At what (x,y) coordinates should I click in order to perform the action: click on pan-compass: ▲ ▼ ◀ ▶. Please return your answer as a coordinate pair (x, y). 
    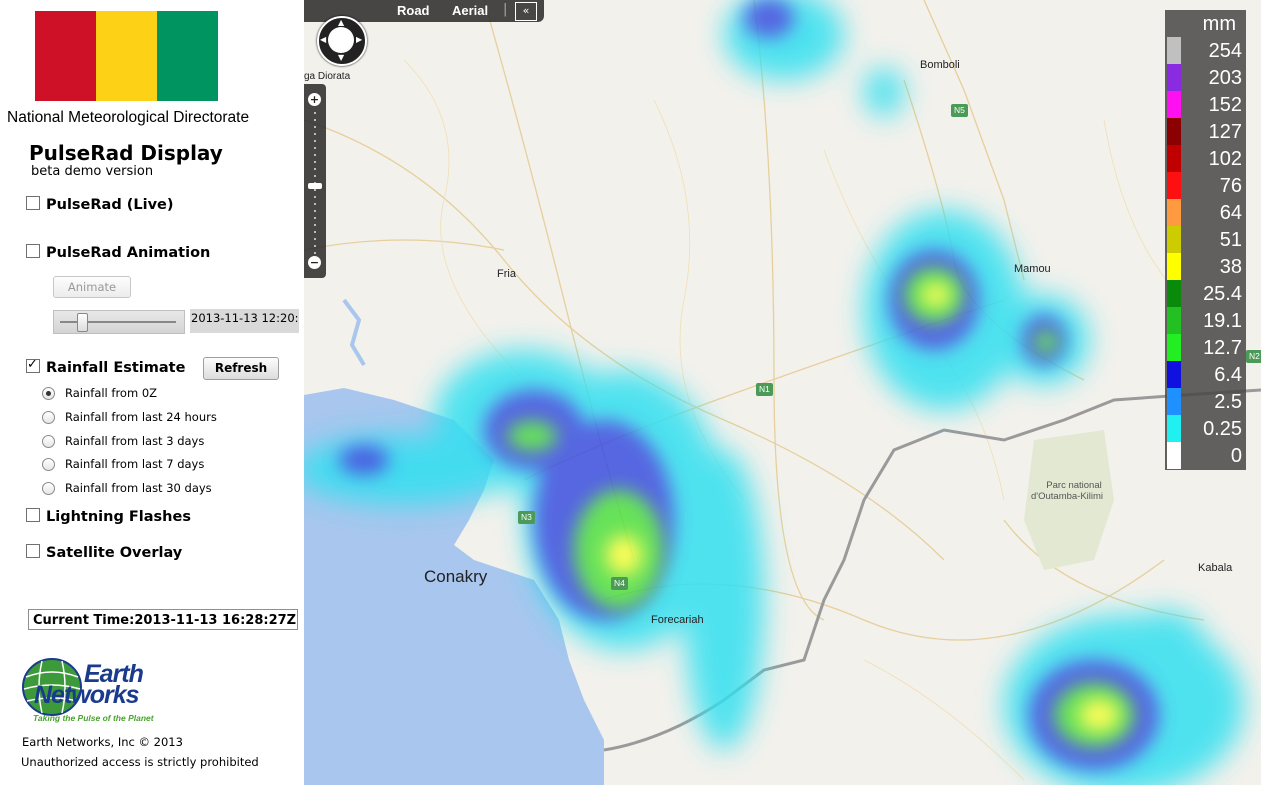
    Looking at the image, I should click on (342, 41).